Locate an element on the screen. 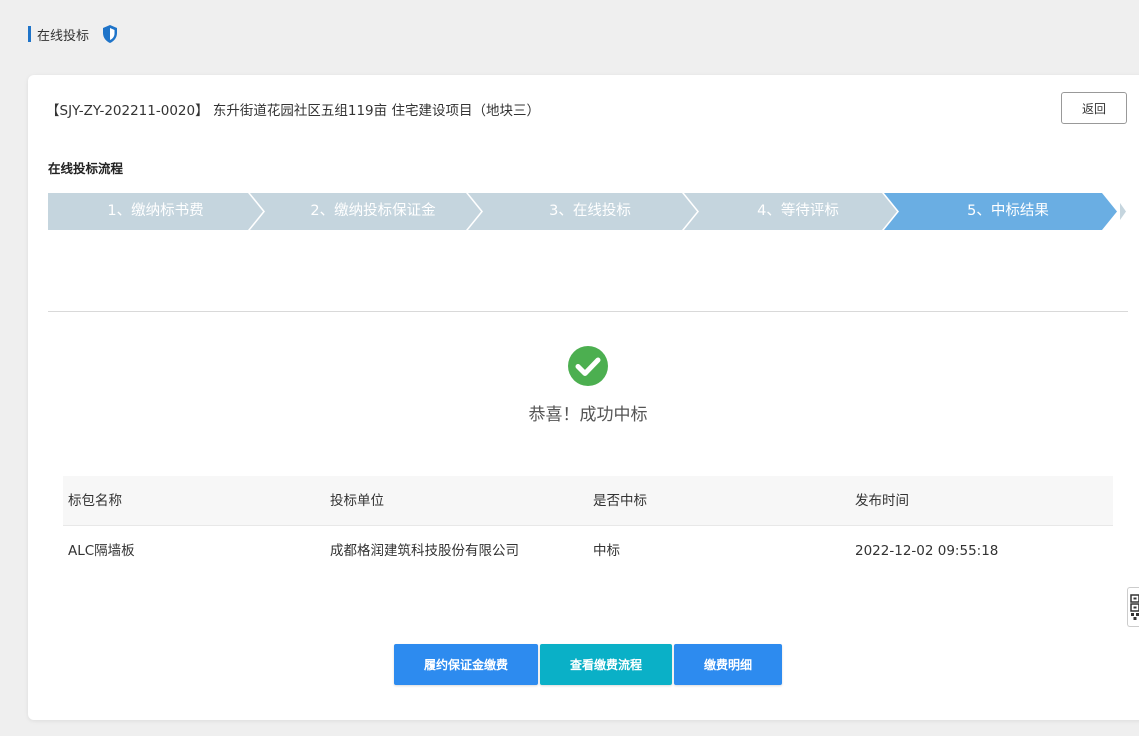 The image size is (1139, 736). back-button: 返回 is located at coordinates (1094, 108).